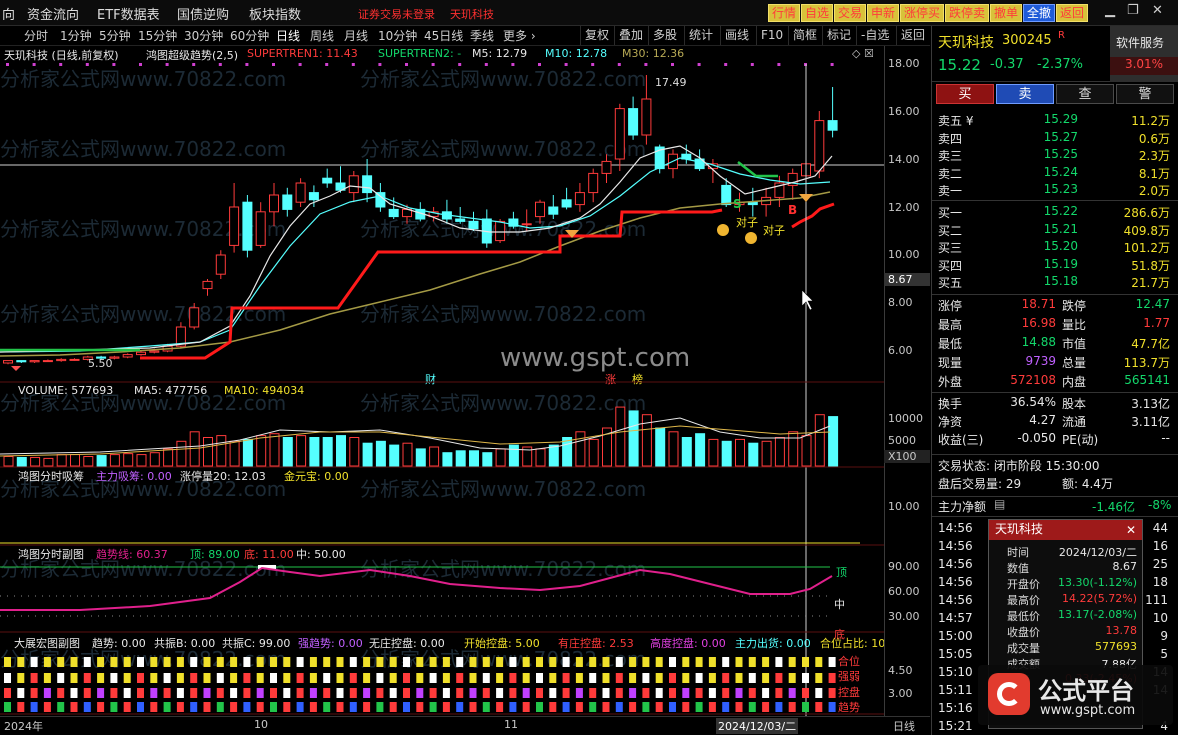 The image size is (1178, 735). Describe the element at coordinates (1110, 10) in the screenshot. I see `minimize-icon: ▁` at that location.